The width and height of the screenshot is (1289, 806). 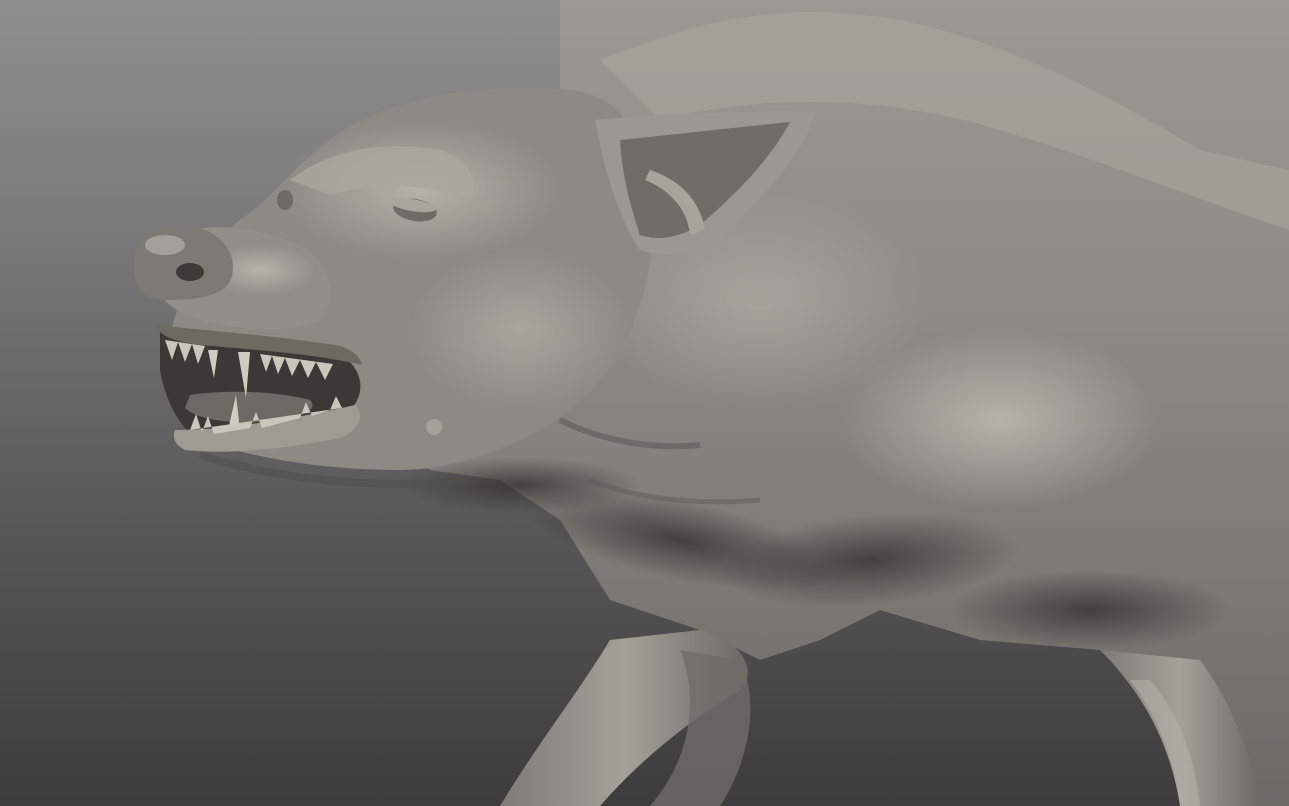 I want to click on cheek-bump, so click(x=434, y=427).